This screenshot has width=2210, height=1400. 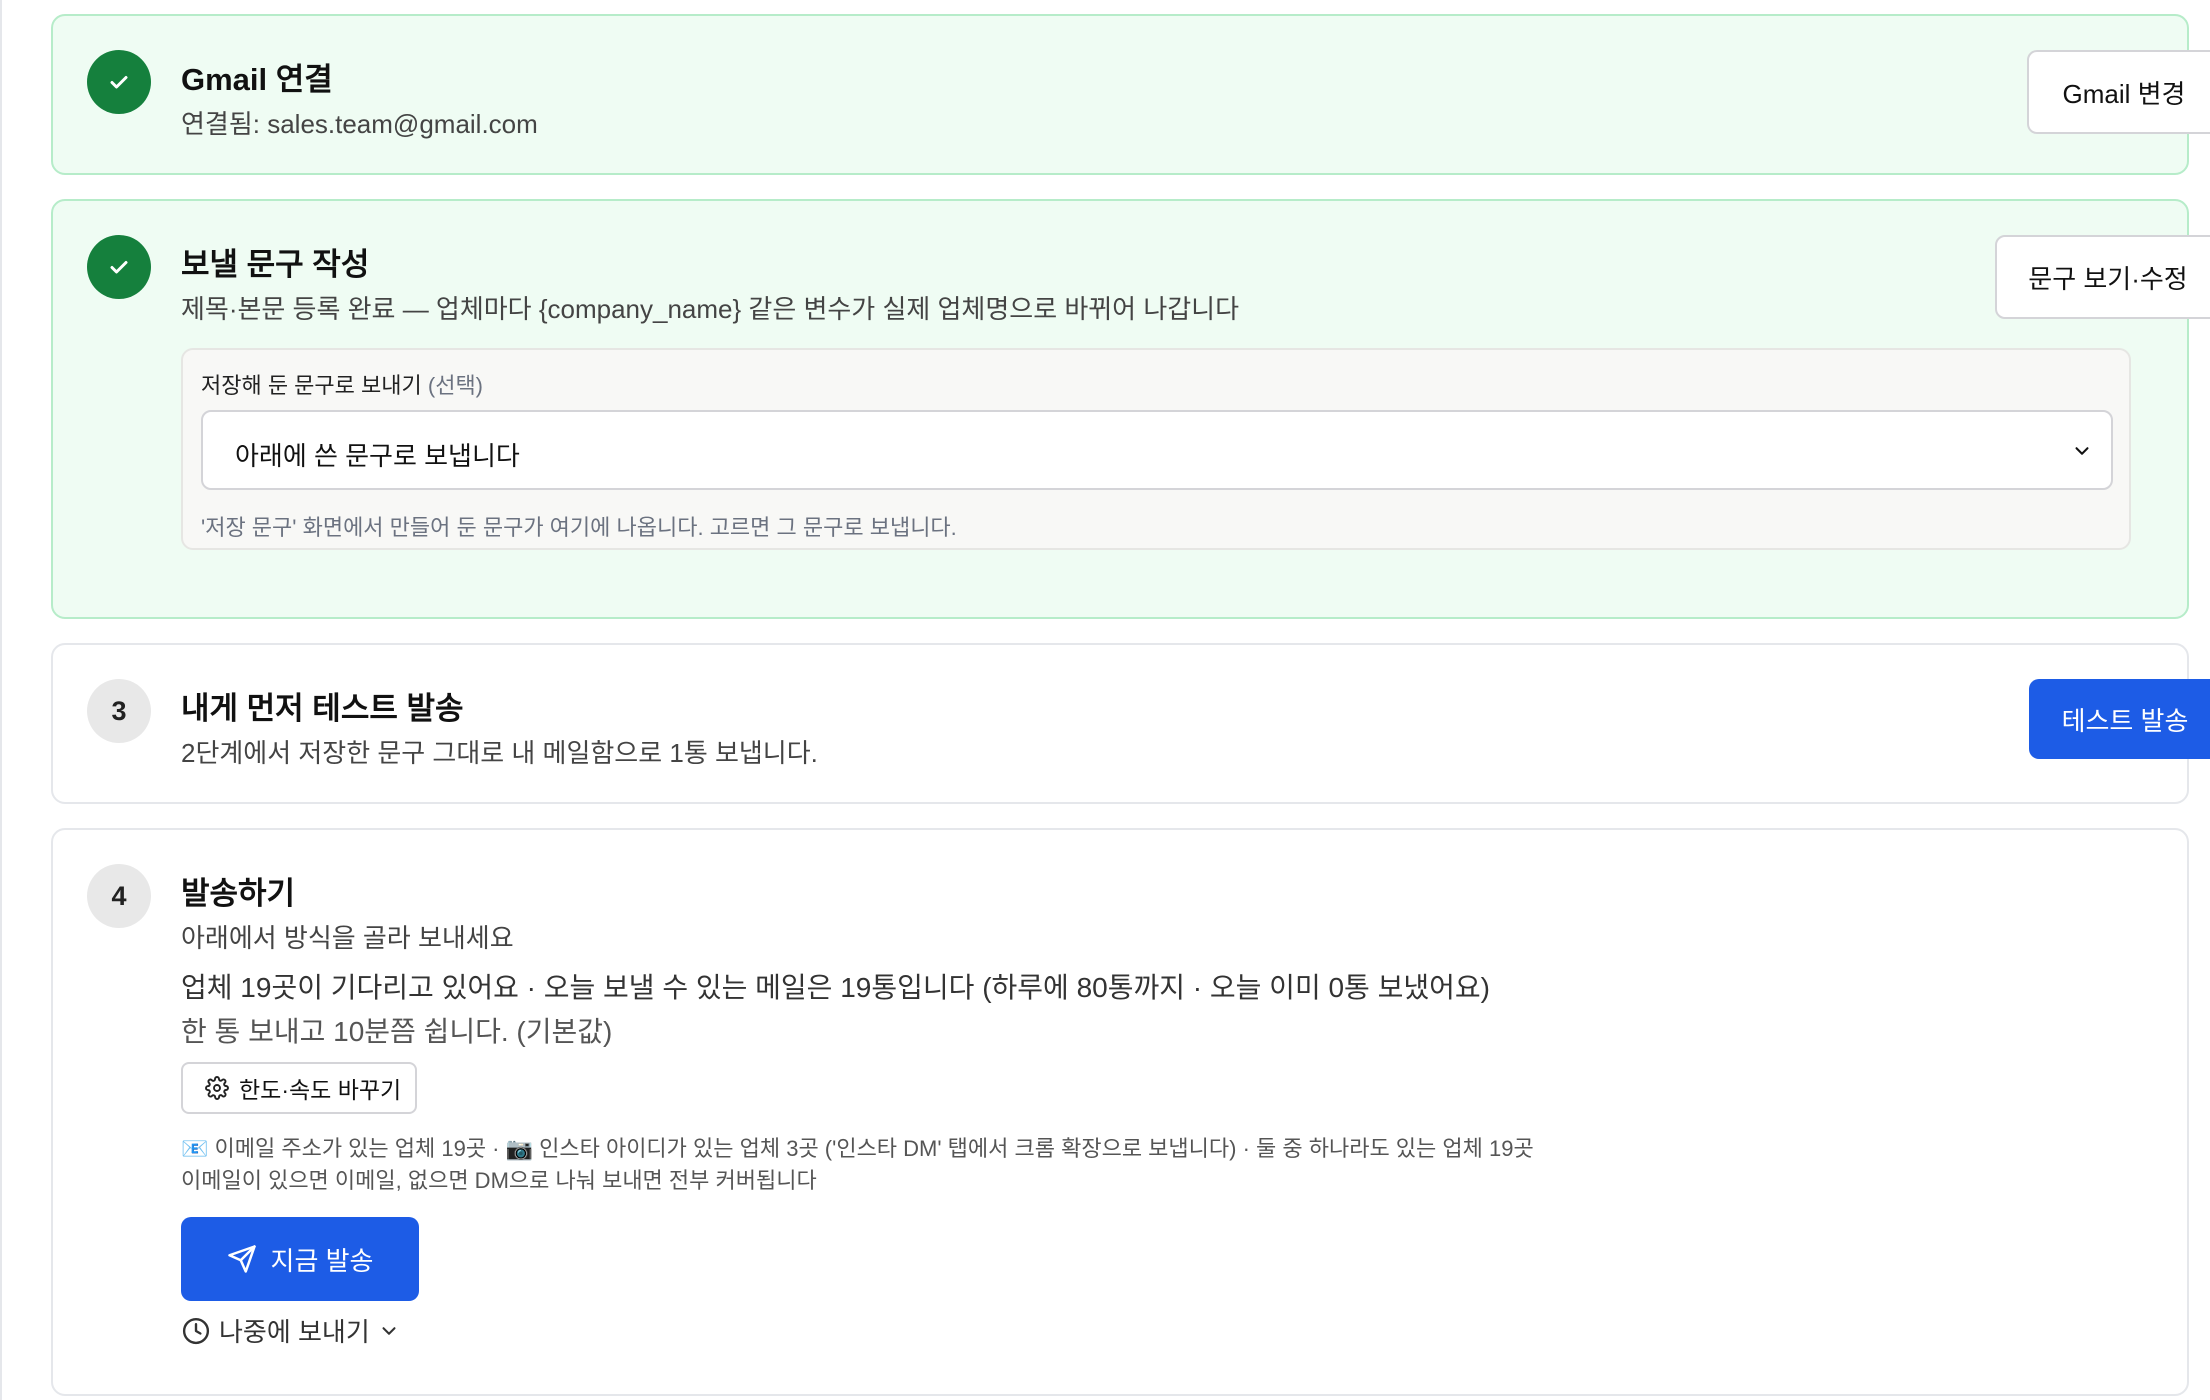 What do you see at coordinates (257, 79) in the screenshot?
I see `step-title: Gmail 연결` at bounding box center [257, 79].